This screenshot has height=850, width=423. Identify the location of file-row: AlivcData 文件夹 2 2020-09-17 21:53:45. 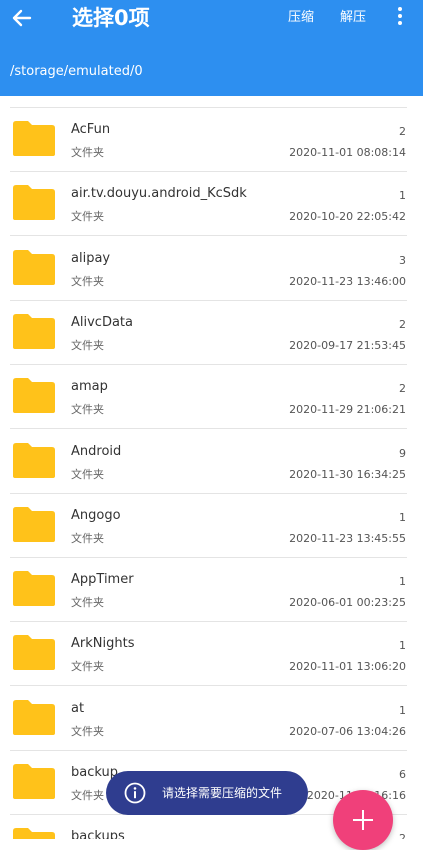
(211, 333).